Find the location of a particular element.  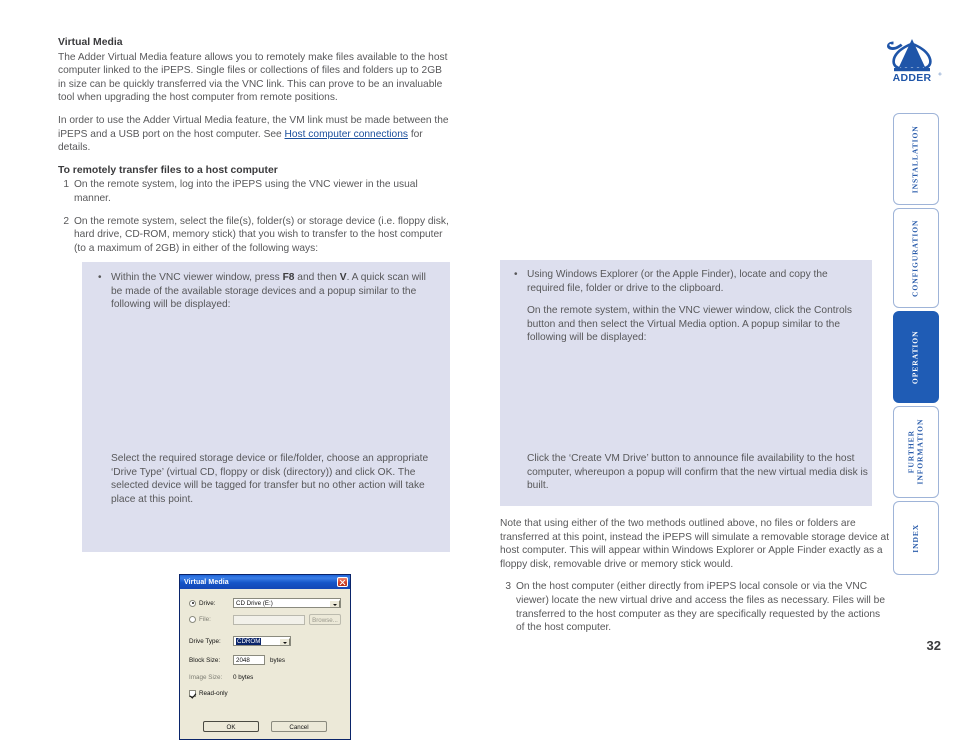

adder-logo: ADDER ® is located at coordinates (912, 60).